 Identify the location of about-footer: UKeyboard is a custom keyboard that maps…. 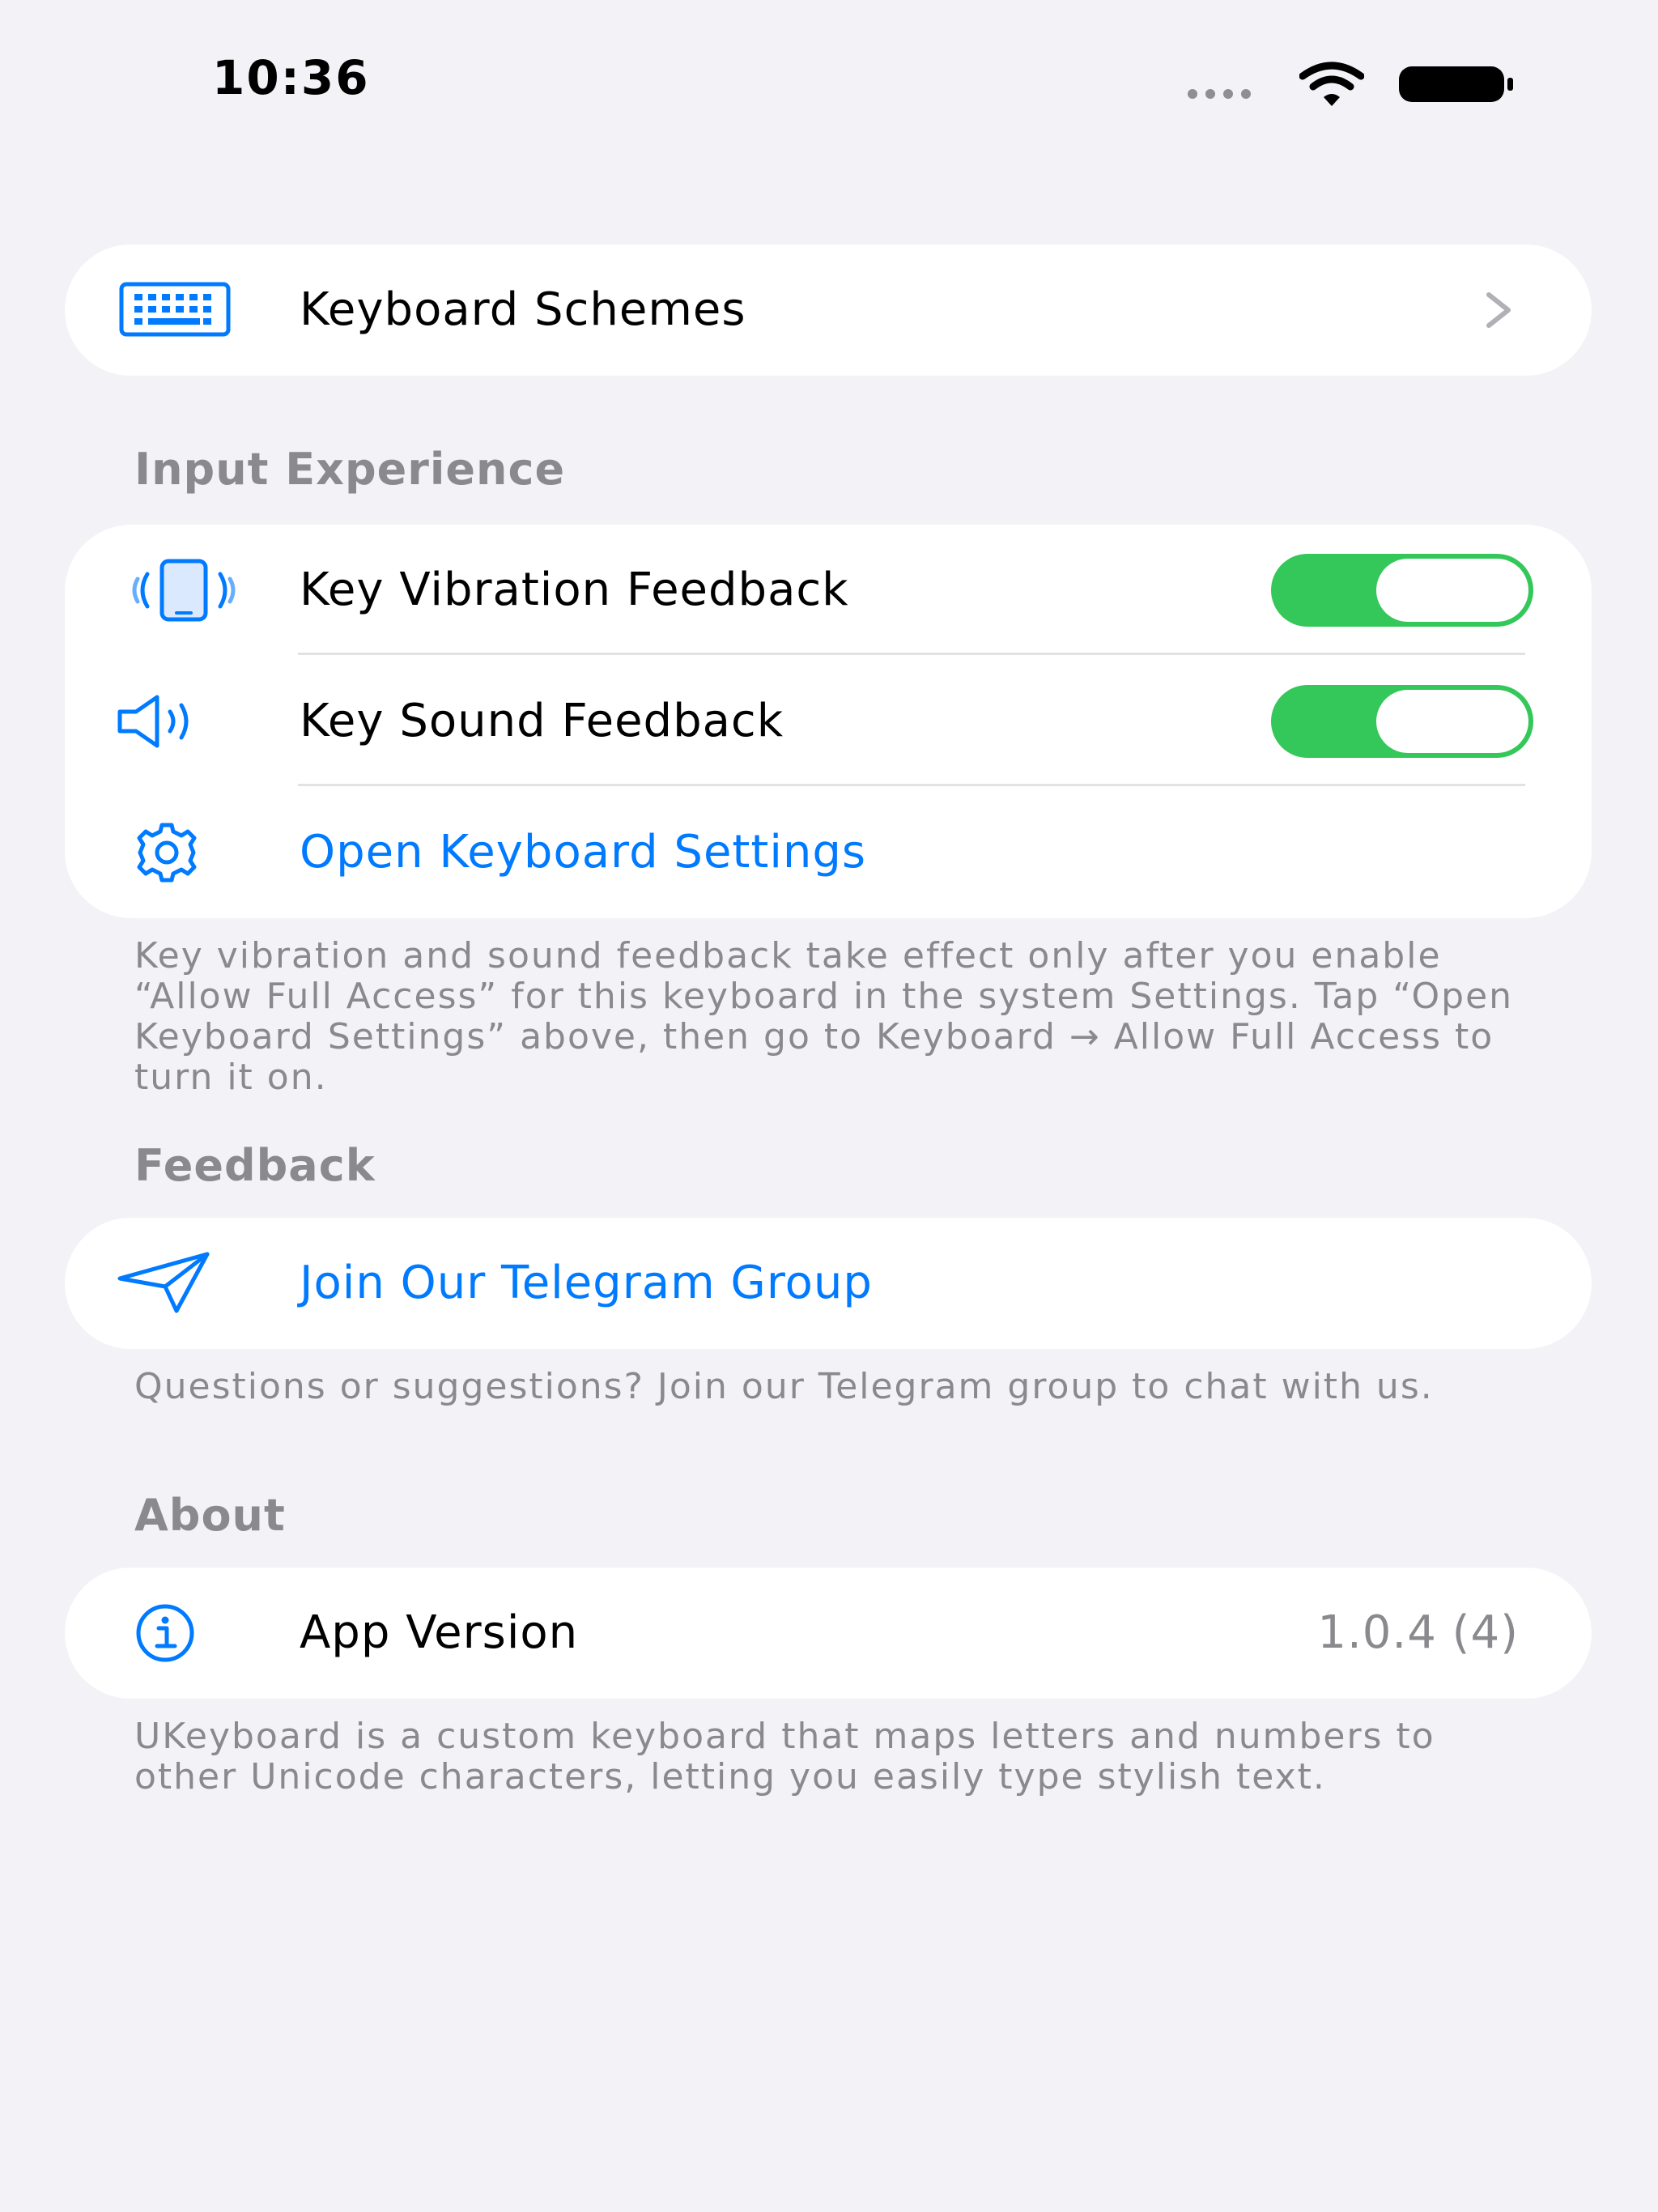
(784, 1757).